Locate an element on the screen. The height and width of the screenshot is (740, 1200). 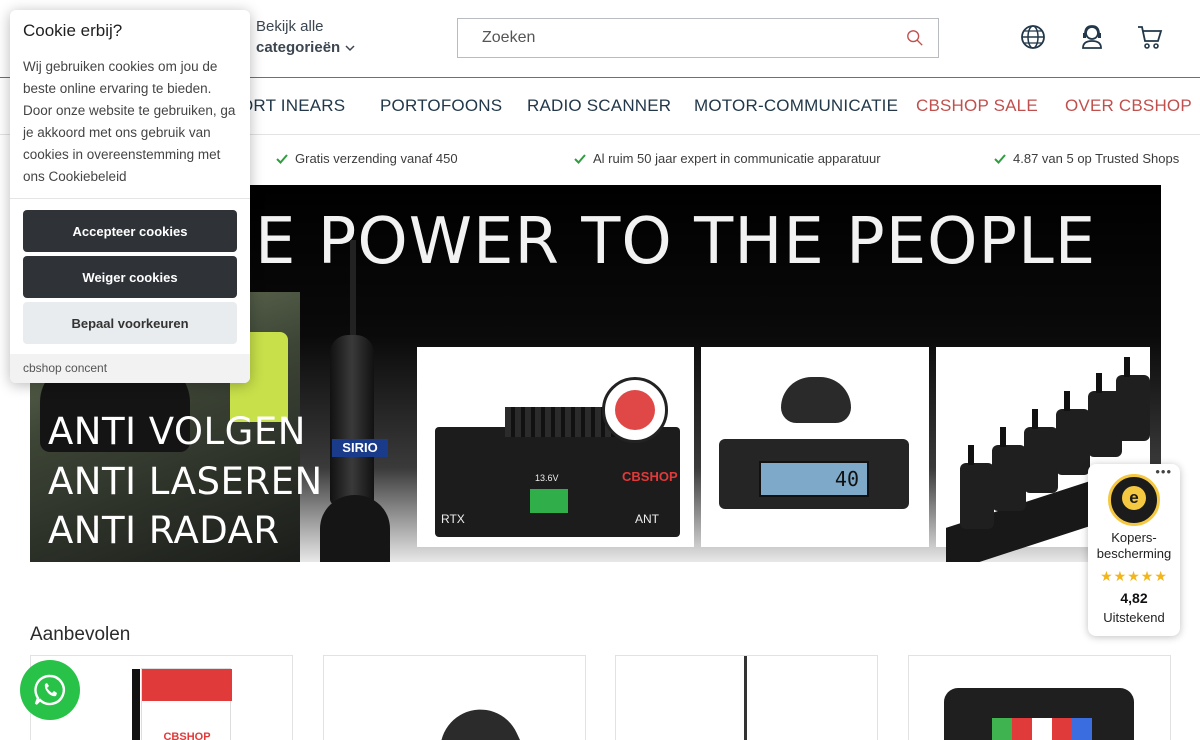
categories-line1: Bekijk alle is located at coordinates (290, 26).